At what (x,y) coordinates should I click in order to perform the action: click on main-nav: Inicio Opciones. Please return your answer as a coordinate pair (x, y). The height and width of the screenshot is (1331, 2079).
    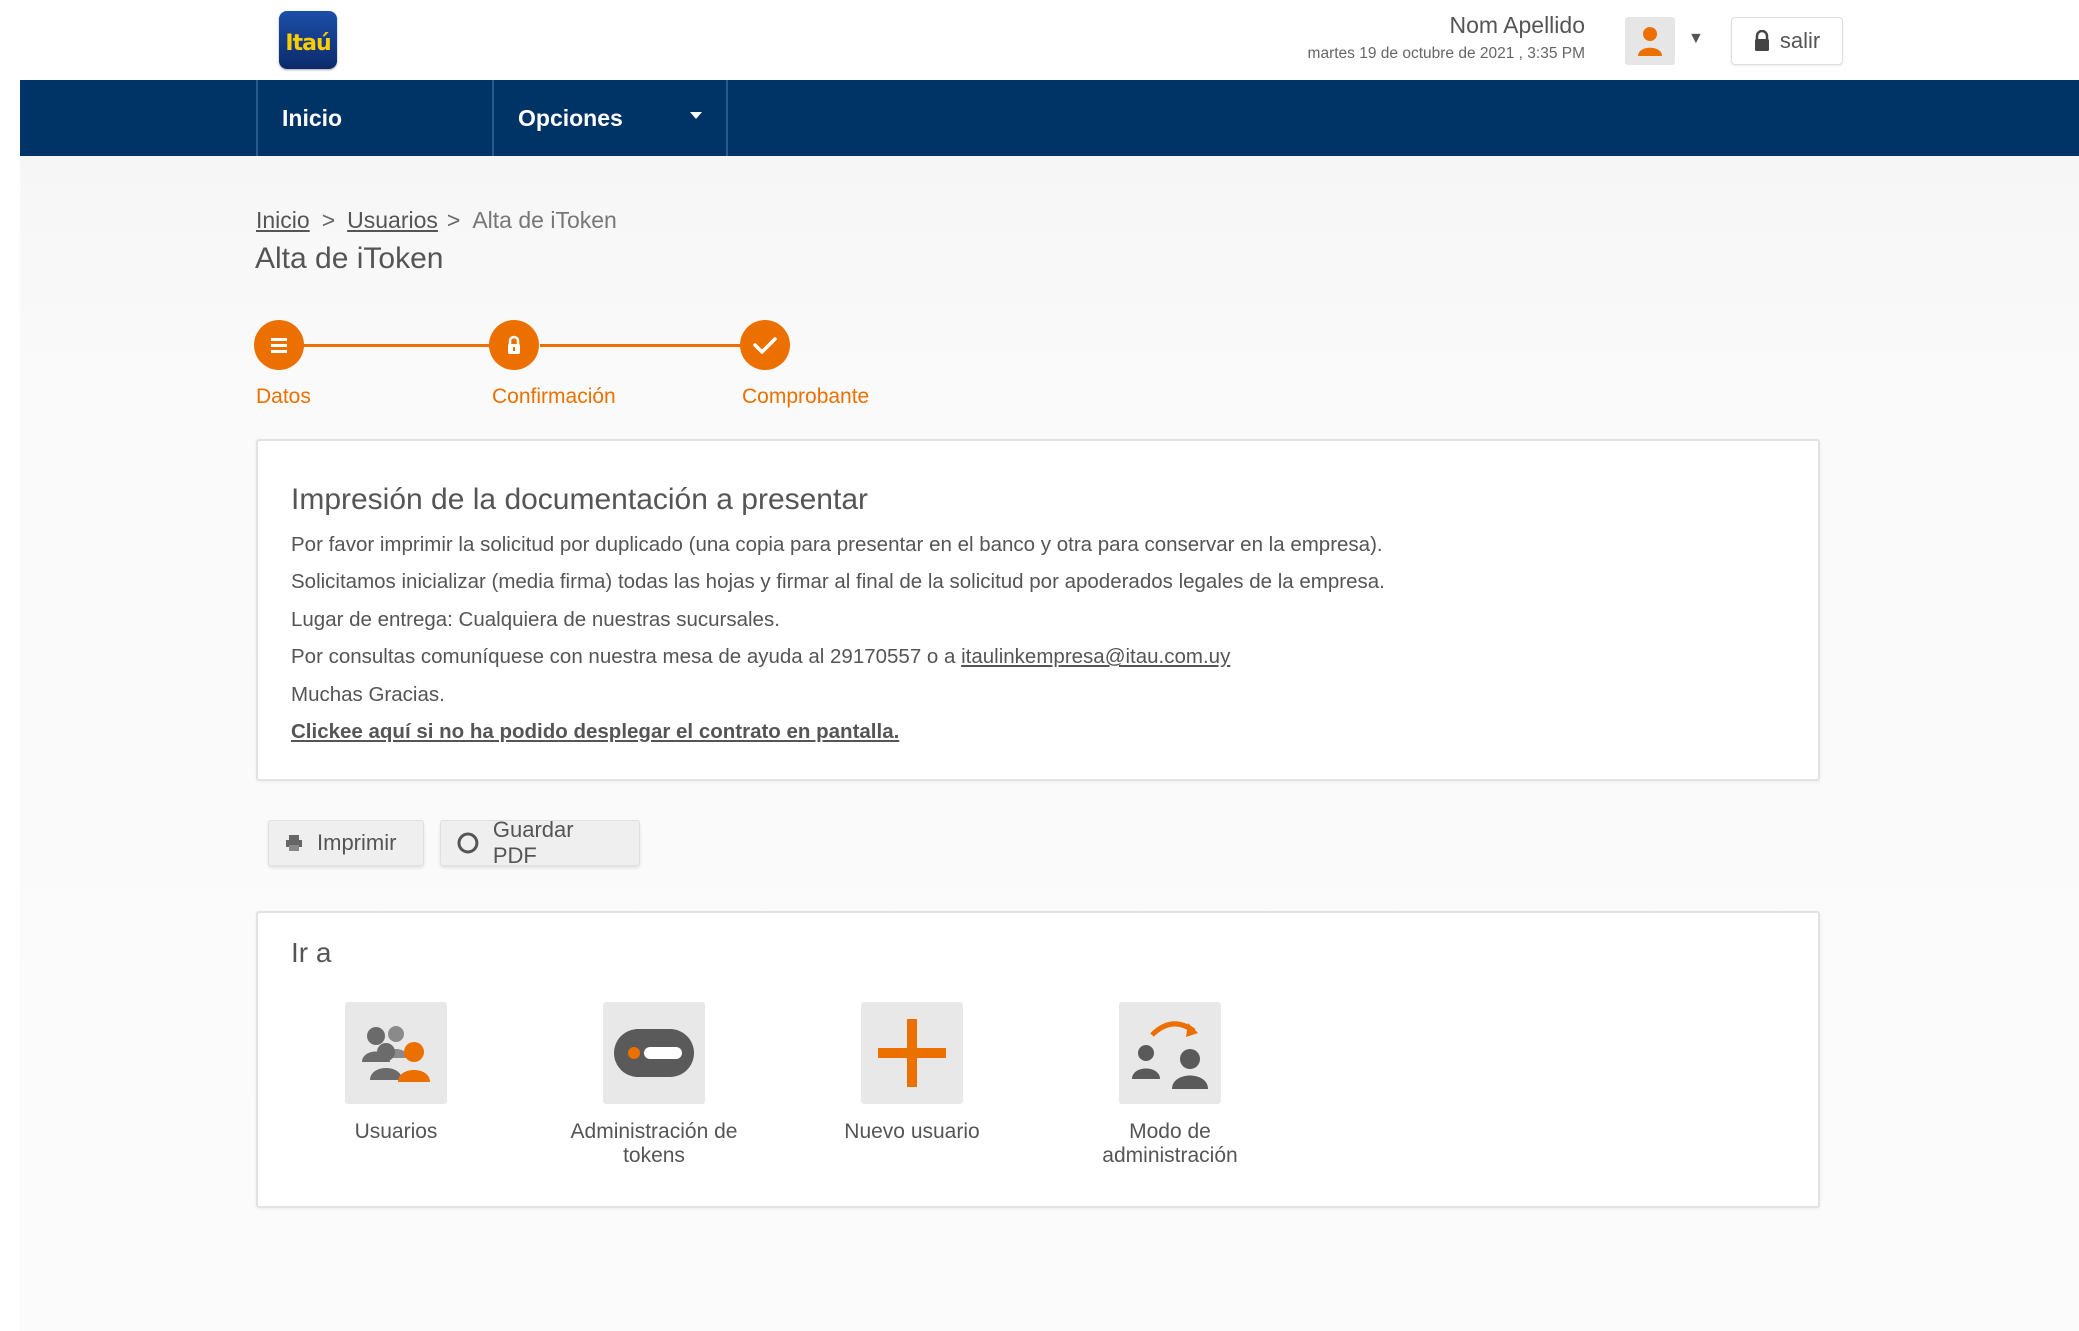
    Looking at the image, I should click on (1049, 118).